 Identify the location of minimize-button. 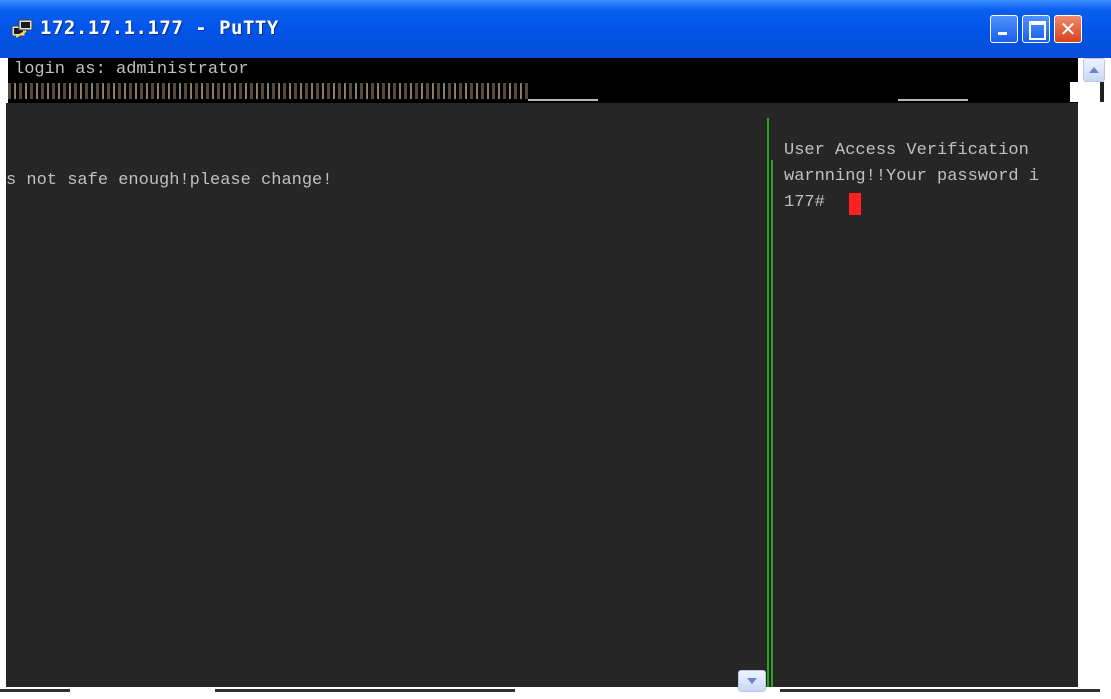
(1004, 29).